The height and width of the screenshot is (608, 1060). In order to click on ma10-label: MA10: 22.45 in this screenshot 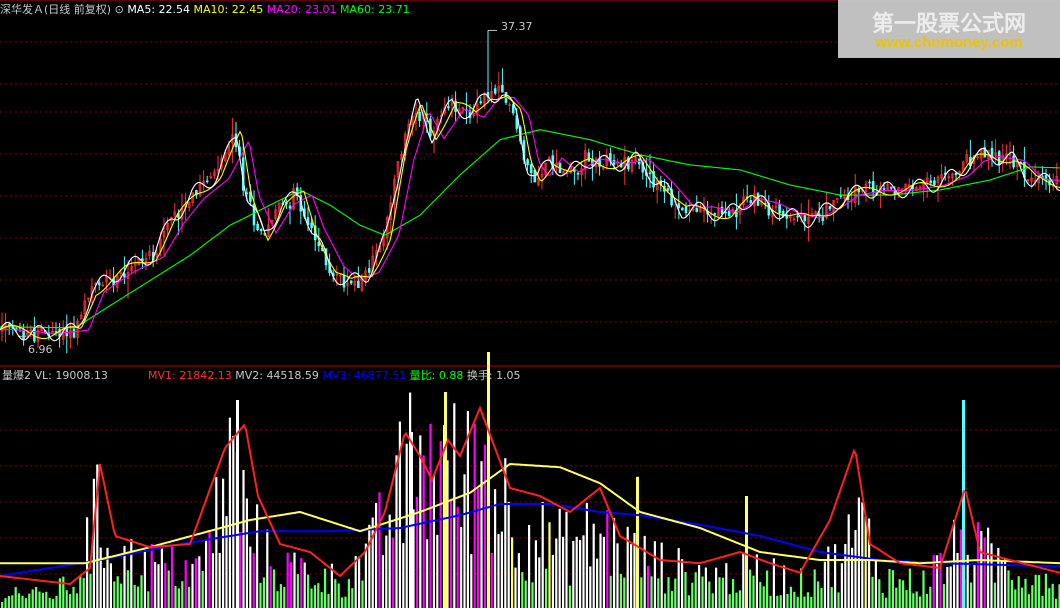, I will do `click(228, 9)`.